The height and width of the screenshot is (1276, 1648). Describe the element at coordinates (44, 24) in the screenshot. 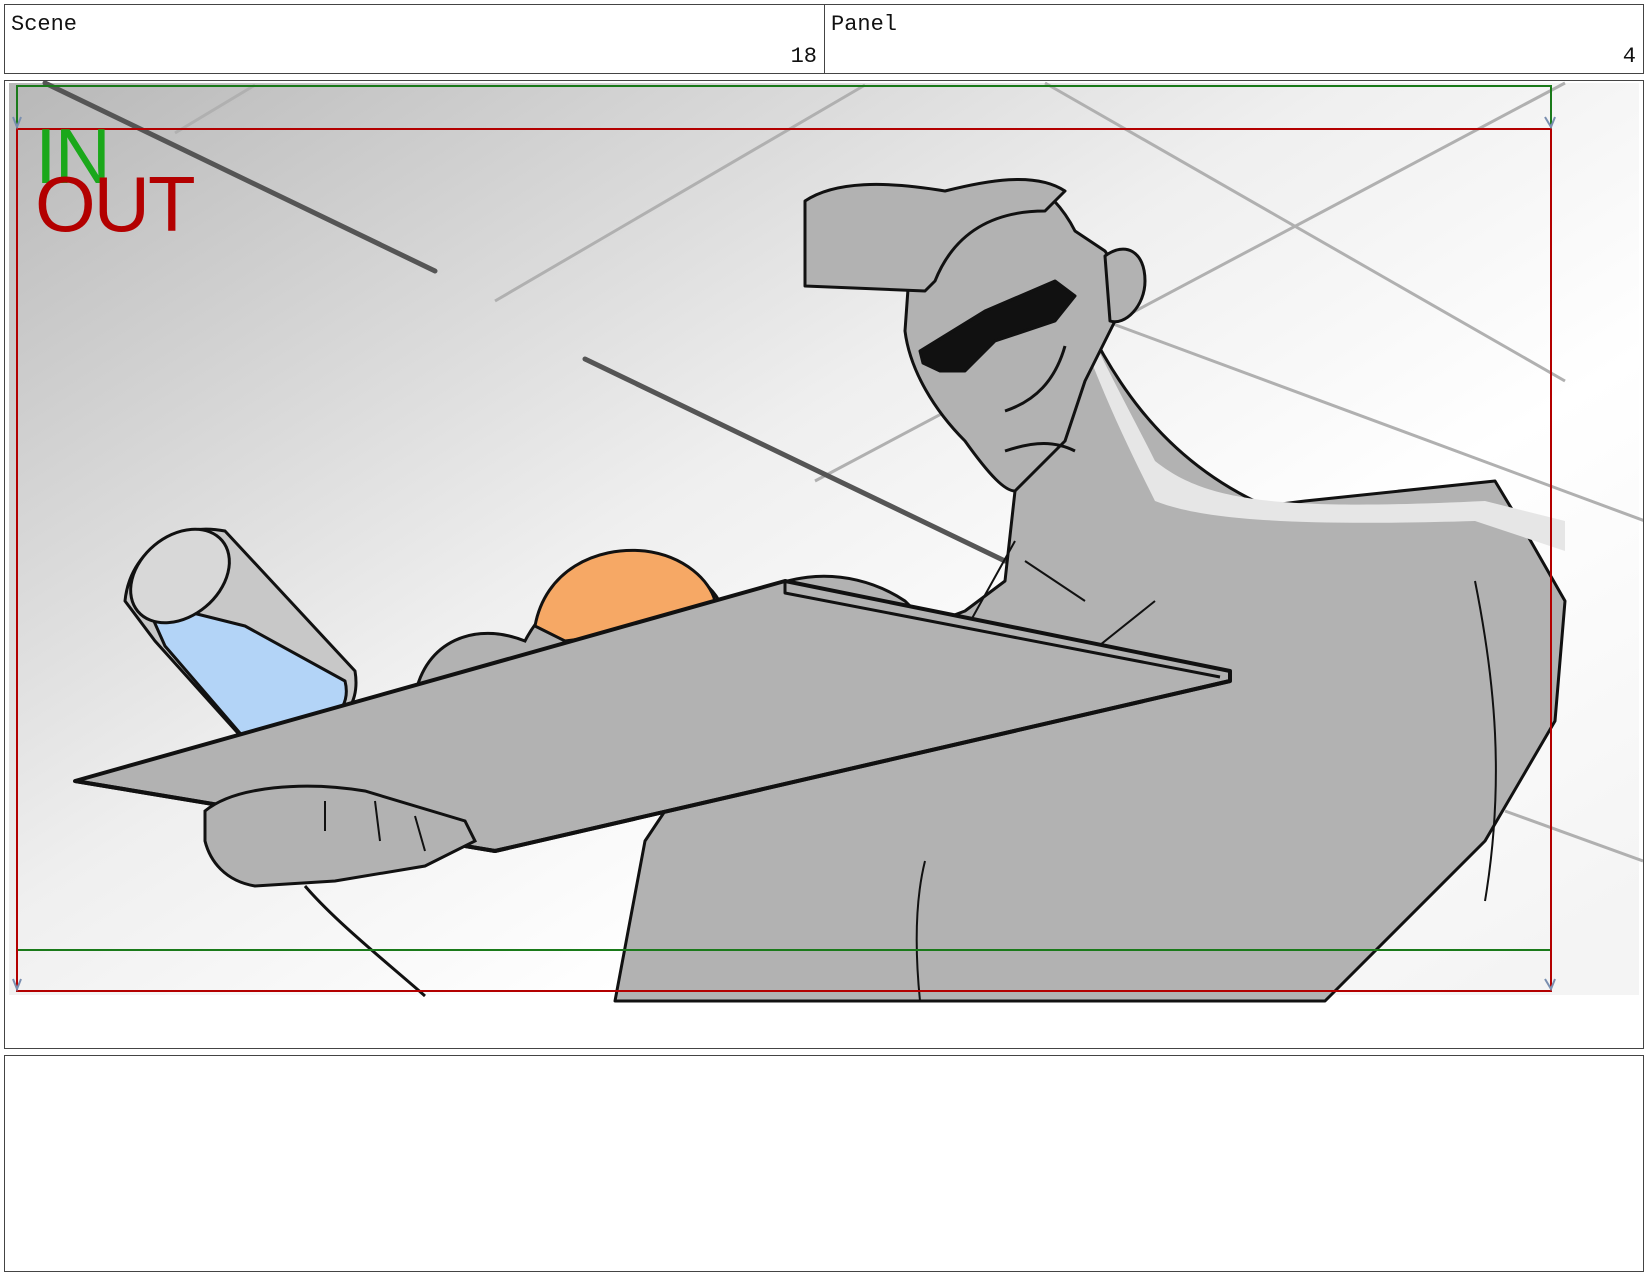

I see `scene-label: Scene` at that location.